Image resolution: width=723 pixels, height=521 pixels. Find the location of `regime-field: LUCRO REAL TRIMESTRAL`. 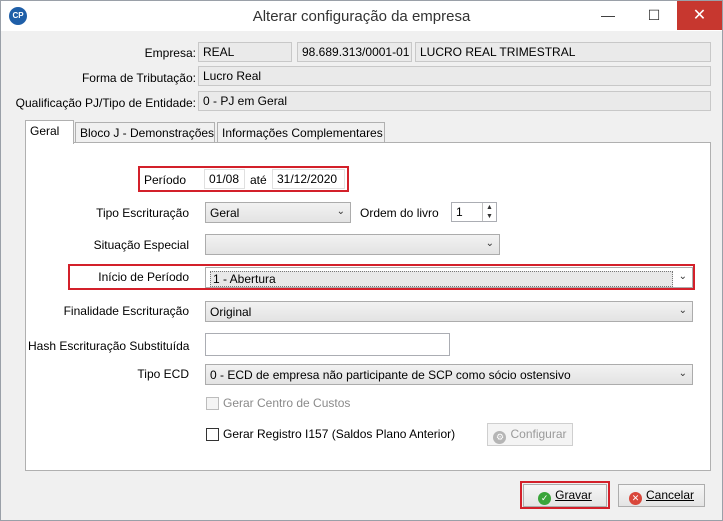

regime-field: LUCRO REAL TRIMESTRAL is located at coordinates (563, 52).